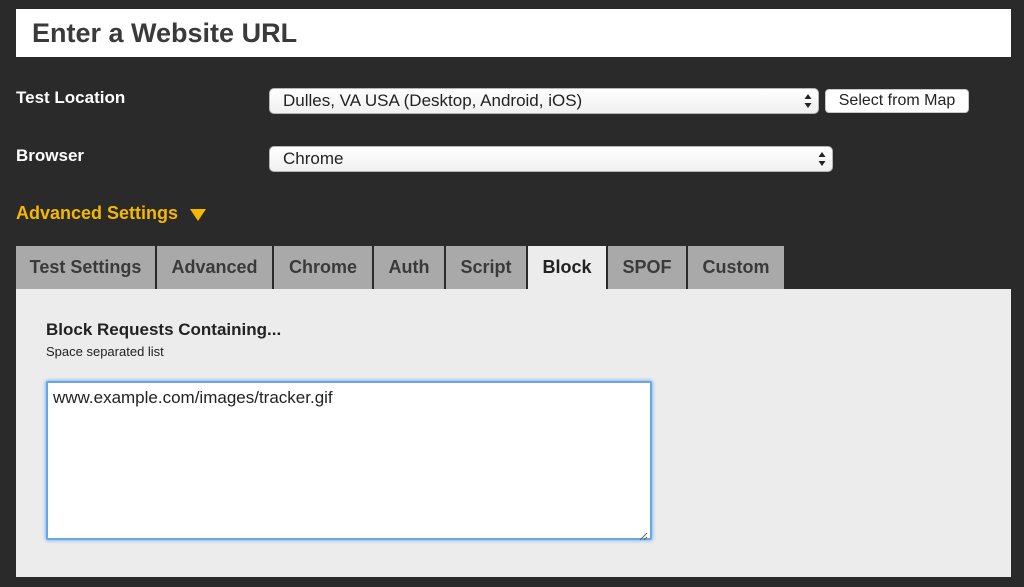  Describe the element at coordinates (198, 214) in the screenshot. I see `triangle-down-icon` at that location.